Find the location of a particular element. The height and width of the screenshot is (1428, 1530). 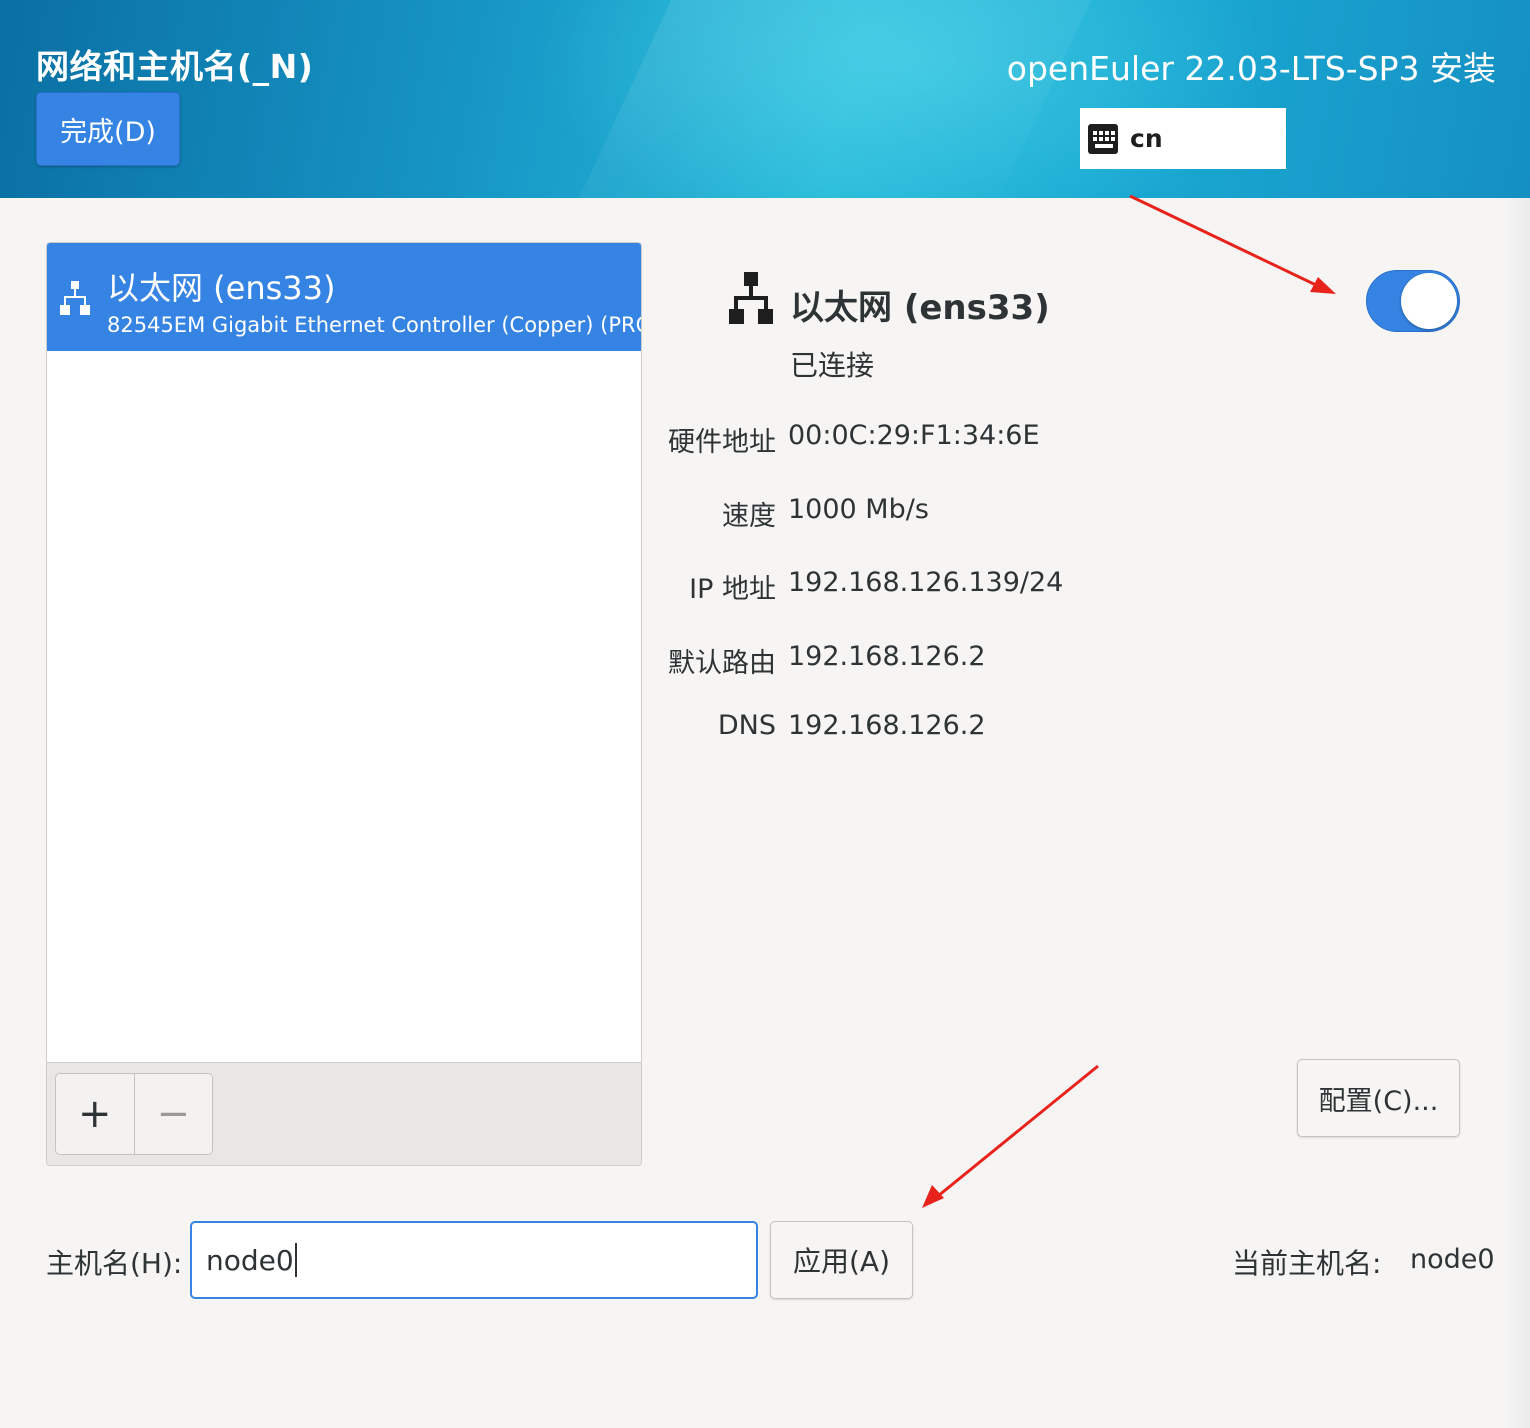

default-route-value: 192.168.126.2 is located at coordinates (887, 656).